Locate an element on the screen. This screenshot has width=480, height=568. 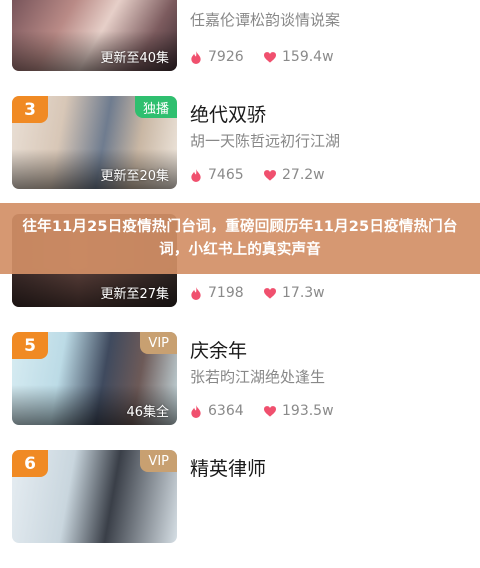
drama-thumbnail: 3 独播 更新至20集 is located at coordinates (94, 142).